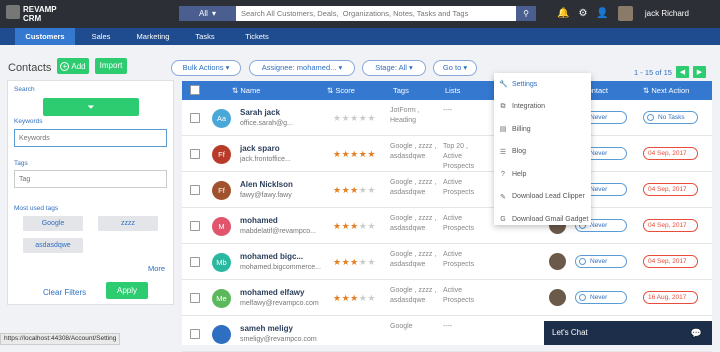  Describe the element at coordinates (341, 90) in the screenshot. I see `score-column-header: ⇅ Score` at that location.